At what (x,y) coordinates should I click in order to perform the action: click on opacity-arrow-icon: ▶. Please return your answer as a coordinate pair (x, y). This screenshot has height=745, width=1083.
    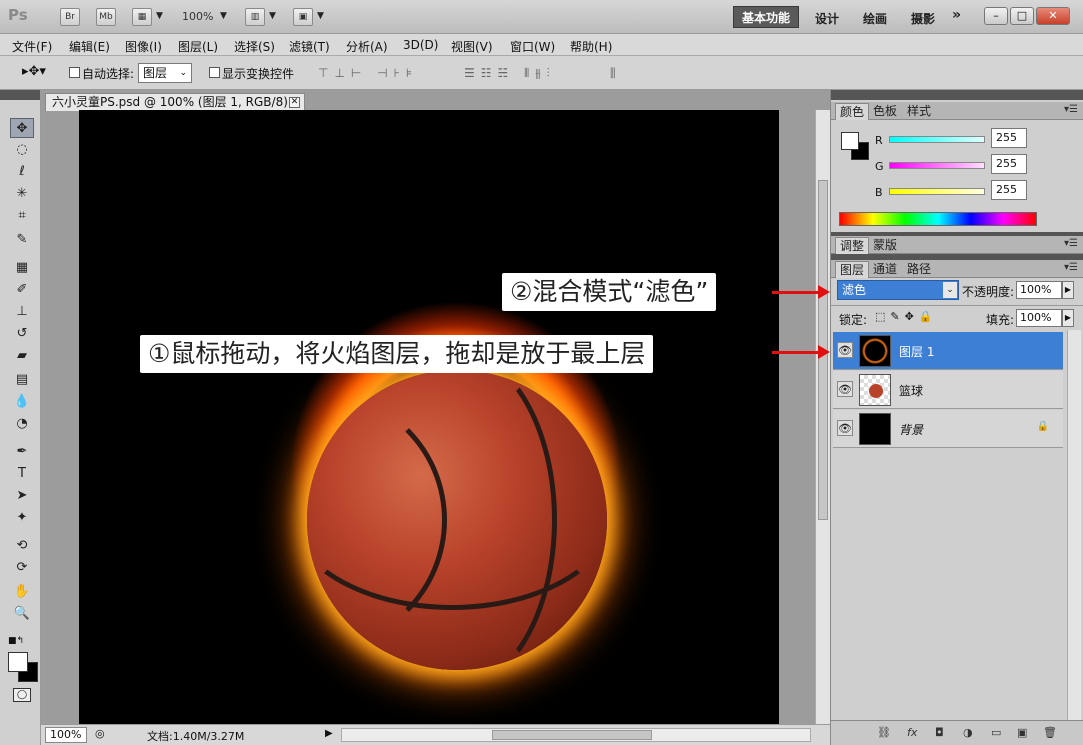
    Looking at the image, I should click on (1068, 290).